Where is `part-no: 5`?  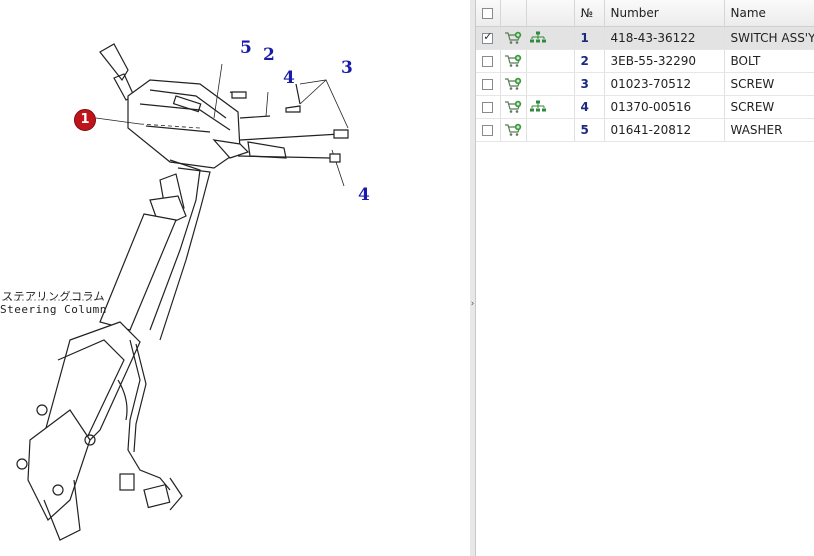 part-no: 5 is located at coordinates (589, 130).